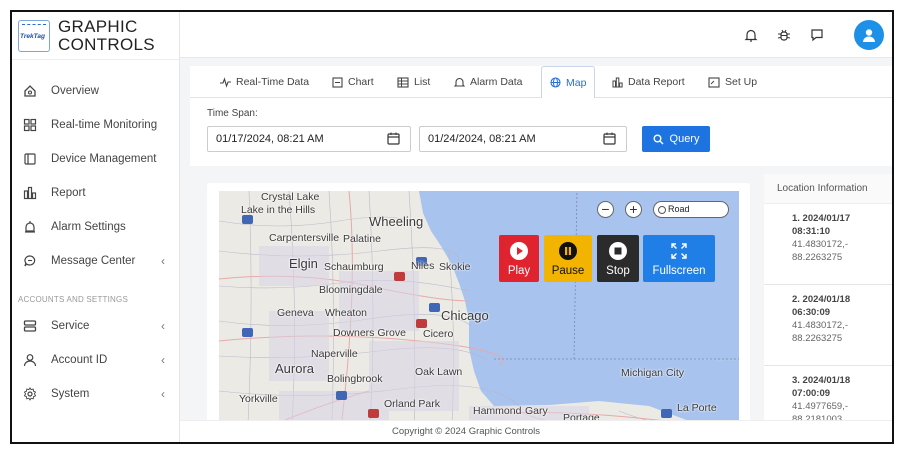  I want to click on sidebar-item-report: Report, so click(95, 193).